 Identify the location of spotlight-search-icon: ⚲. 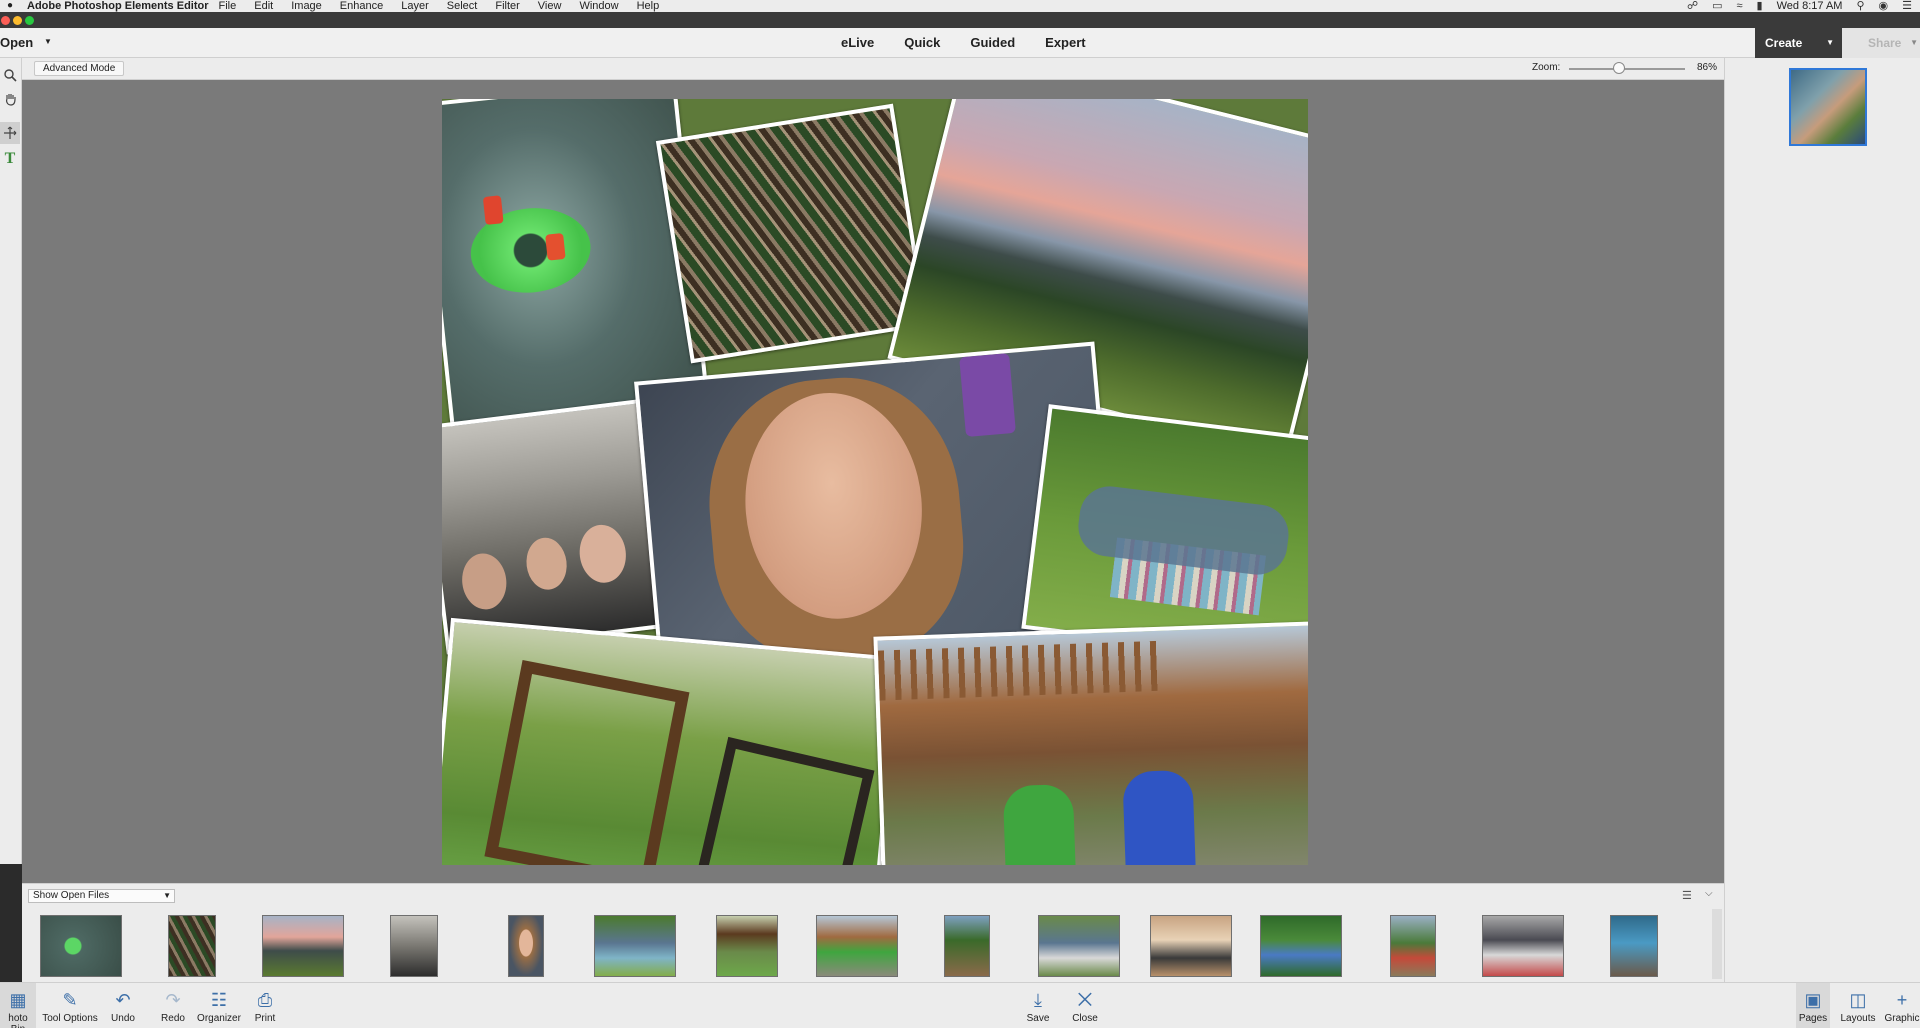
(1860, 6).